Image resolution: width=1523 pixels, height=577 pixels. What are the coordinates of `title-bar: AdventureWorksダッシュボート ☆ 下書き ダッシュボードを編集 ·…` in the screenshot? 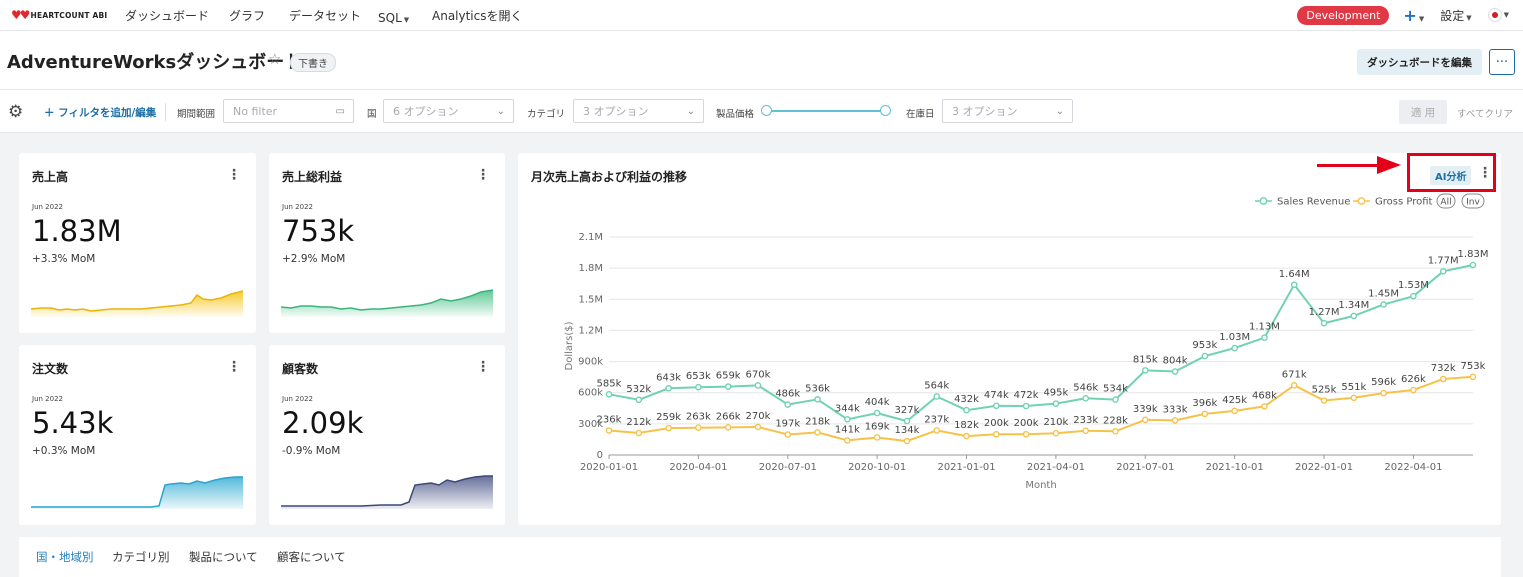 It's located at (761, 60).